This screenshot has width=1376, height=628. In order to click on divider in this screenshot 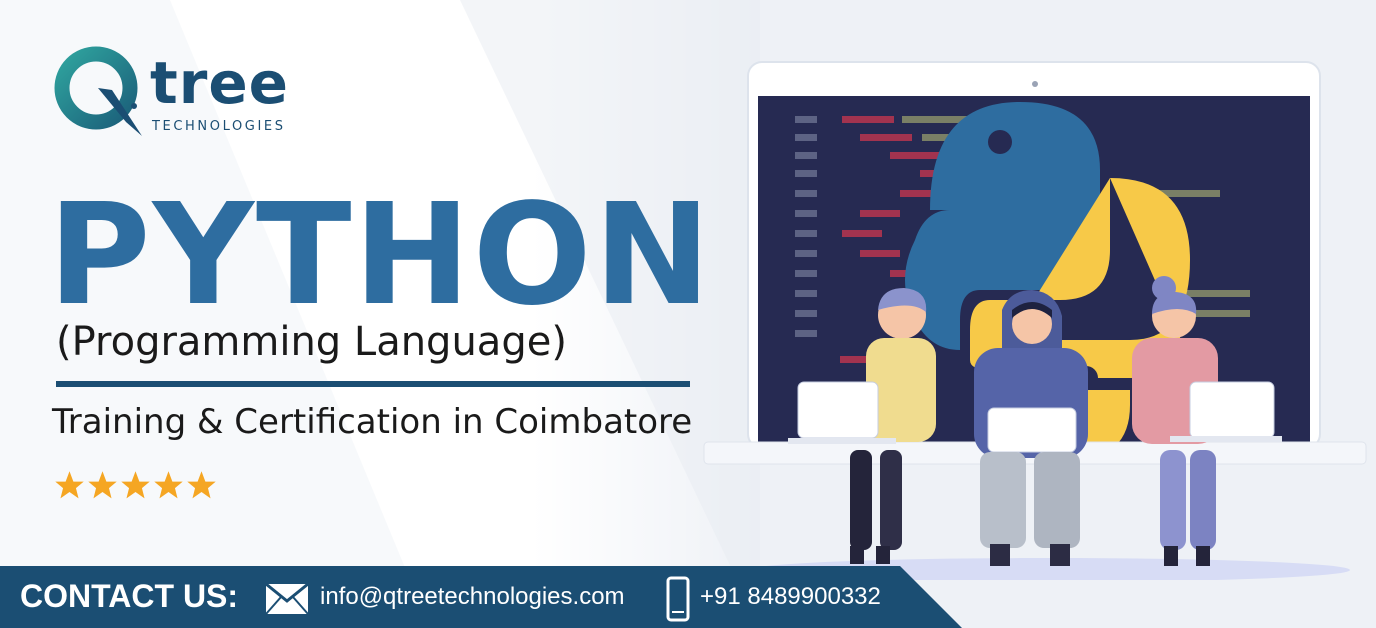, I will do `click(373, 384)`.